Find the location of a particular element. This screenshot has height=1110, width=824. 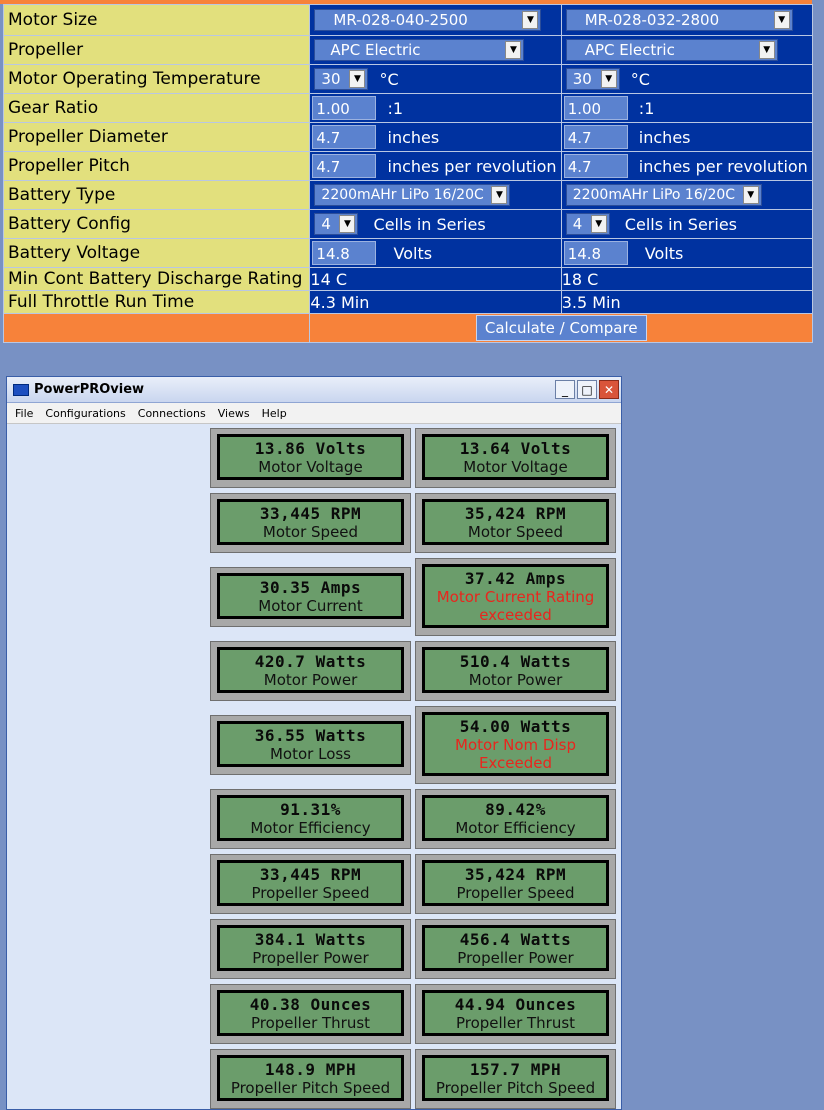

meter-value: 510.4 Watts is located at coordinates (515, 661).